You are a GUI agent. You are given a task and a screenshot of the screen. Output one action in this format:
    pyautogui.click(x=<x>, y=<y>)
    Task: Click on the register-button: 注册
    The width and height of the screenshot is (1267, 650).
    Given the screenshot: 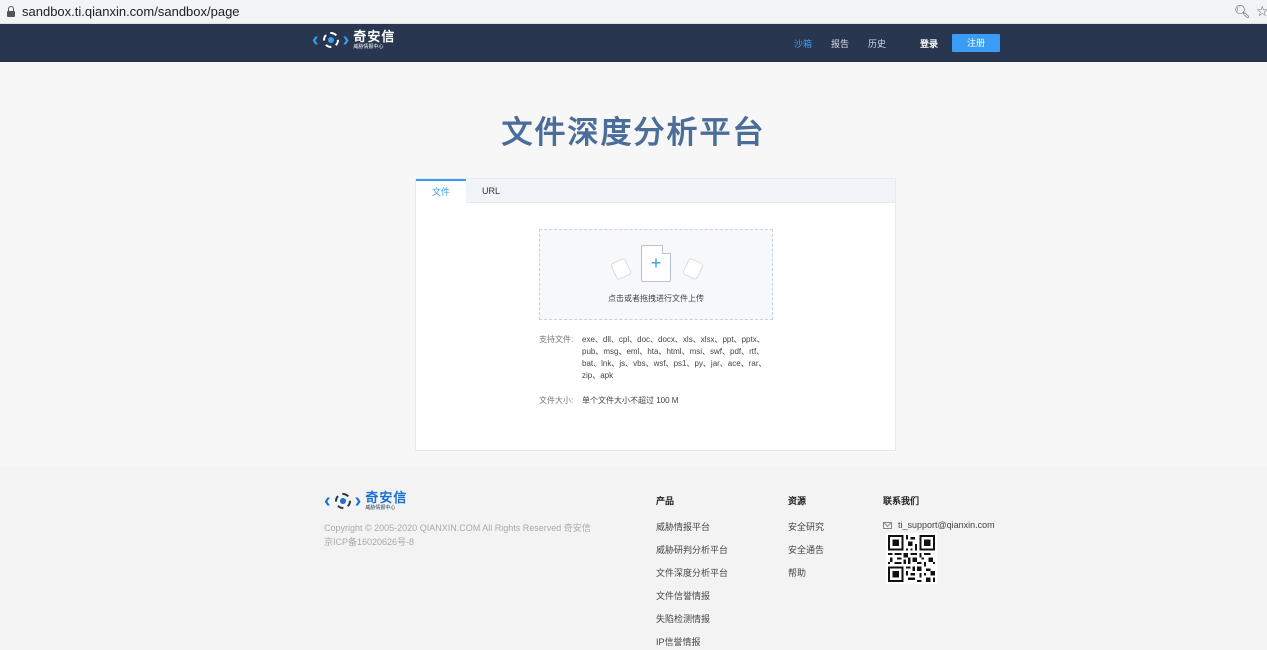 What is the action you would take?
    pyautogui.click(x=976, y=43)
    